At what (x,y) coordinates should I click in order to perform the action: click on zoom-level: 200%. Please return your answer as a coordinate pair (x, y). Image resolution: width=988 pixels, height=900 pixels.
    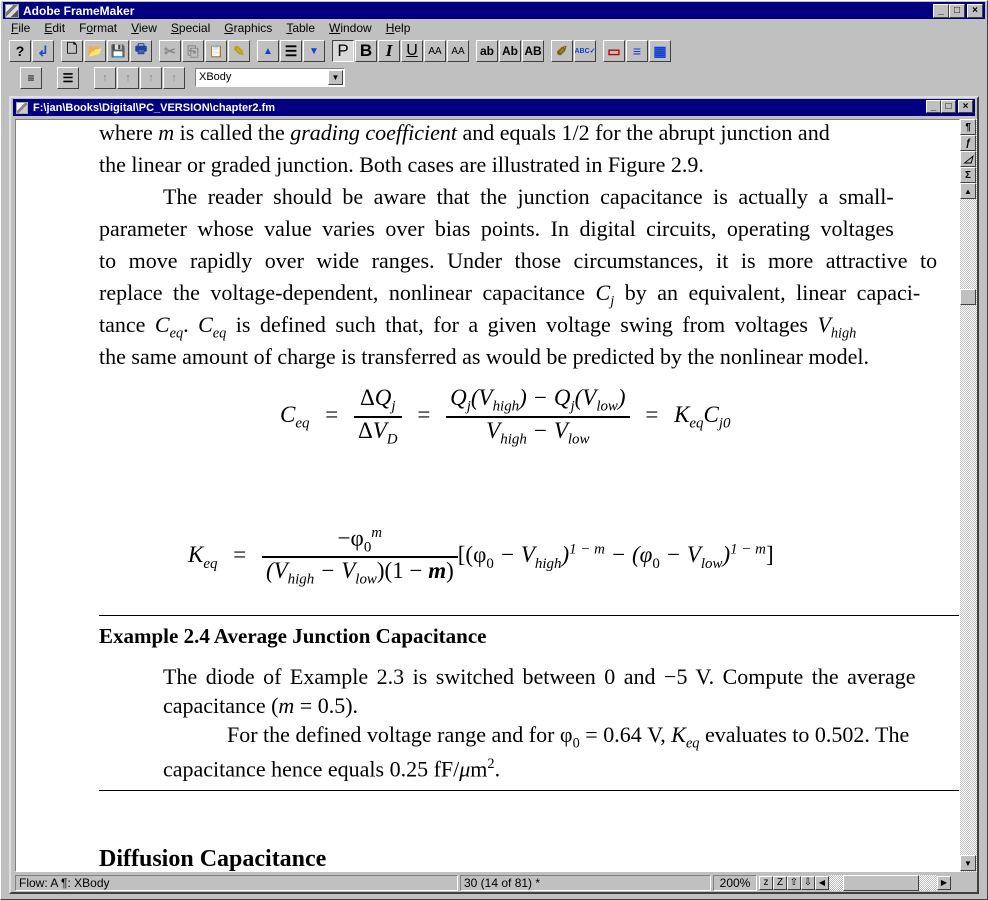
    Looking at the image, I should click on (735, 882).